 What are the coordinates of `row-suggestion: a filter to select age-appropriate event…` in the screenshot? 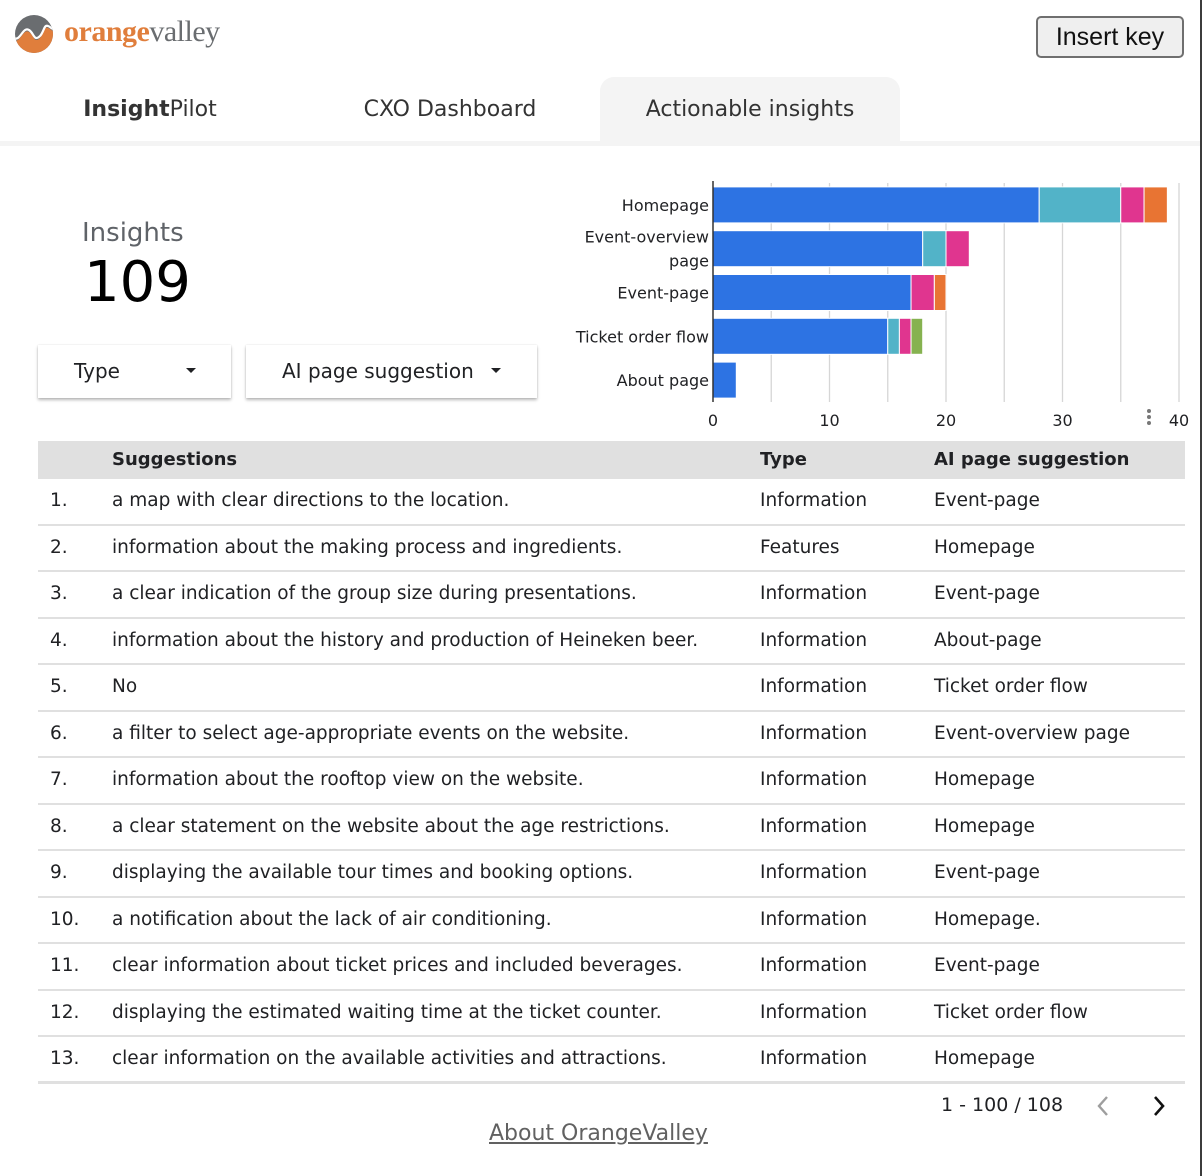 It's located at (371, 733).